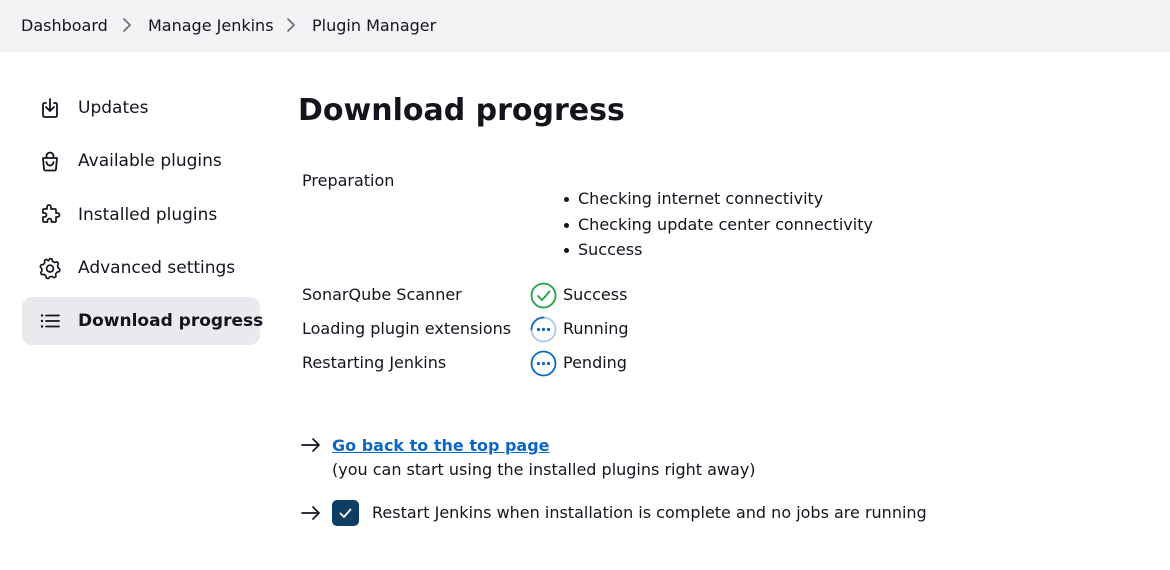 Image resolution: width=1170 pixels, height=570 pixels. What do you see at coordinates (157, 268) in the screenshot?
I see `sidebar-item-label: Advanced settings` at bounding box center [157, 268].